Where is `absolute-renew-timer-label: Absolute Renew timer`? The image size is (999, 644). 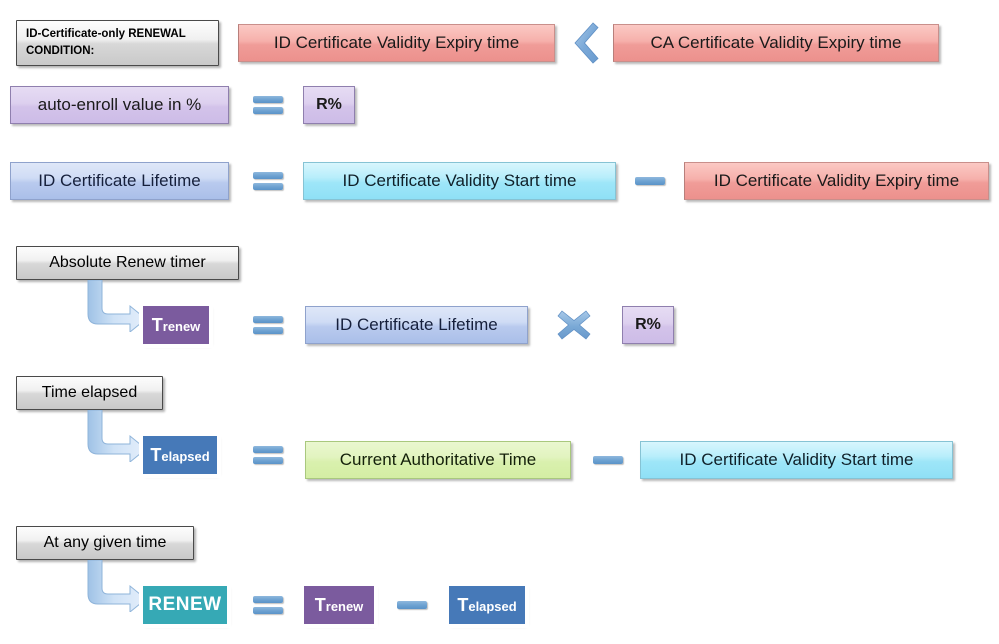
absolute-renew-timer-label: Absolute Renew timer is located at coordinates (127, 263).